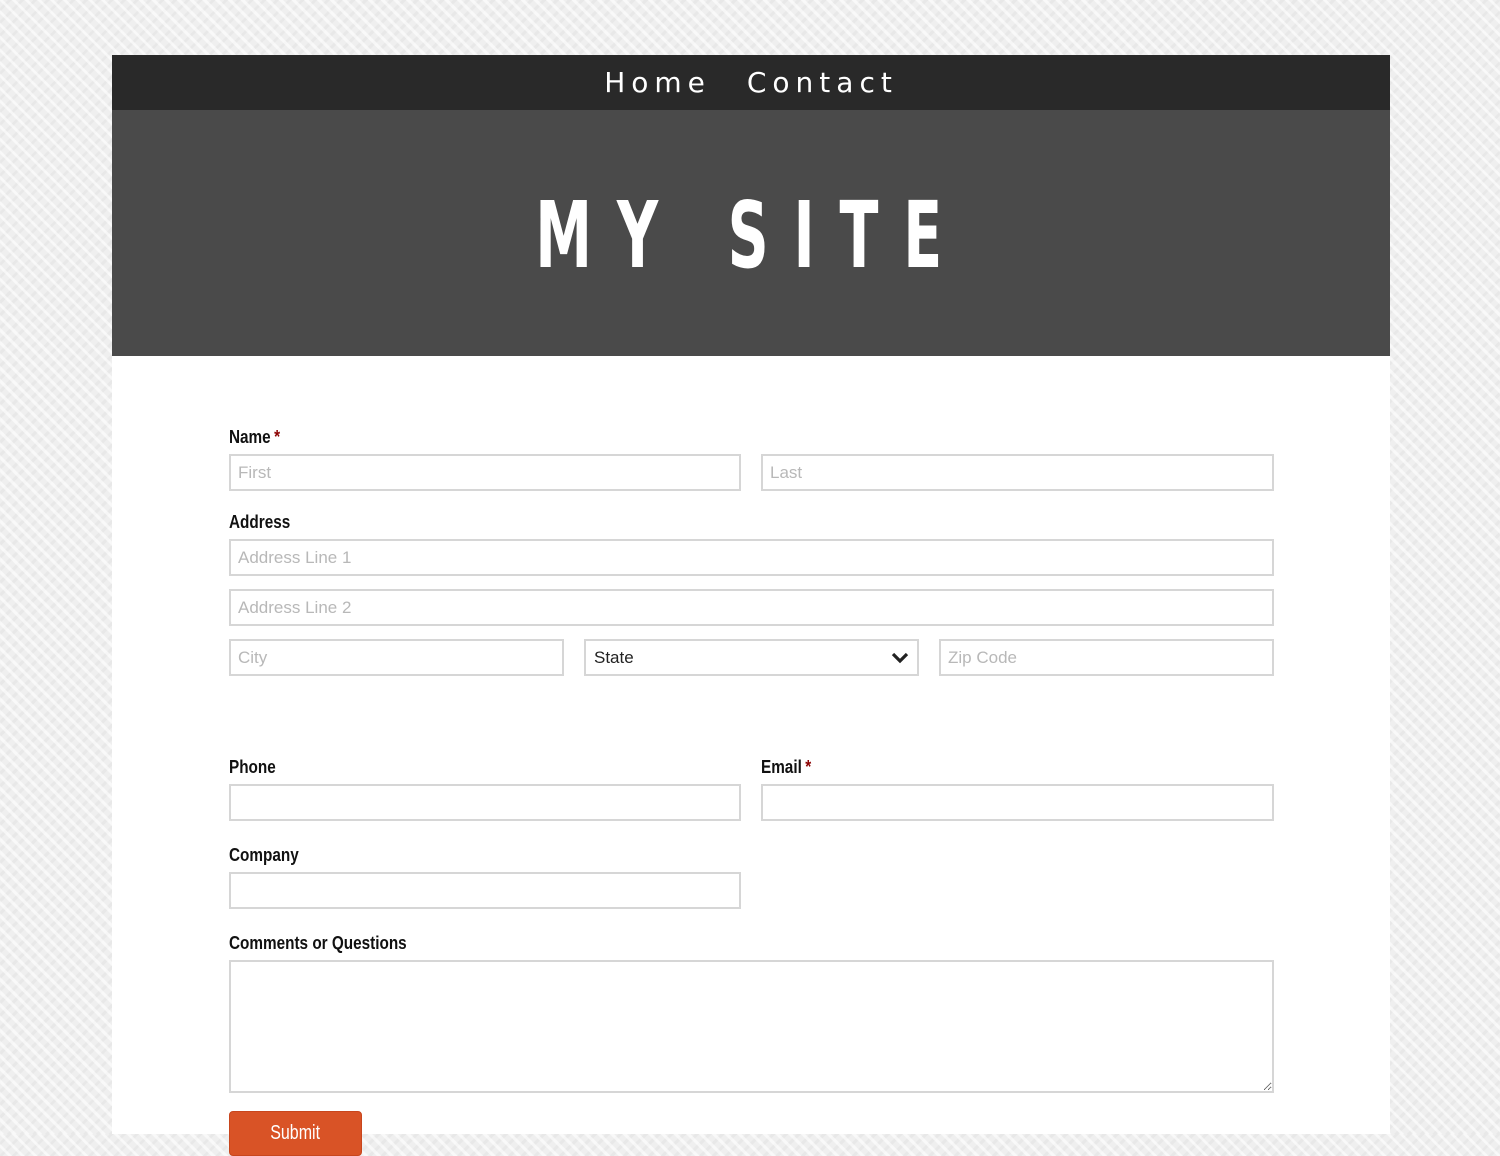 This screenshot has width=1500, height=1156. I want to click on address-line2-input, so click(751, 607).